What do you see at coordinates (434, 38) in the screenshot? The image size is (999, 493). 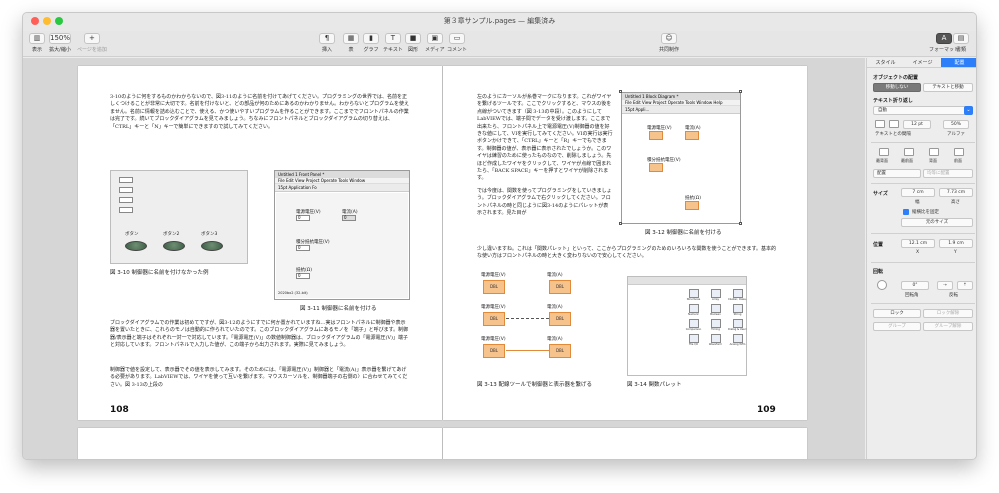 I see `image-icon: ▣` at bounding box center [434, 38].